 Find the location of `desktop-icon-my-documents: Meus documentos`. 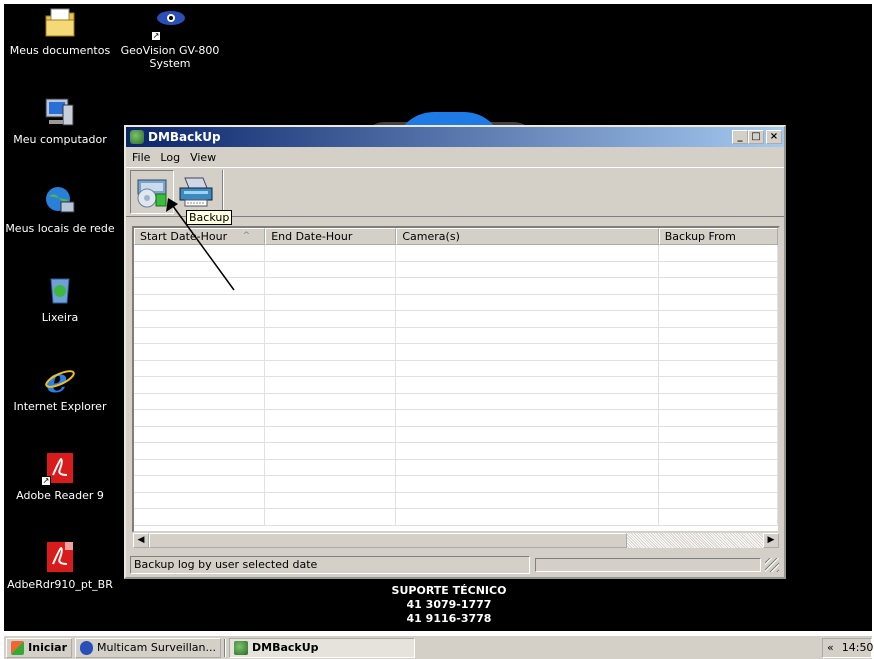

desktop-icon-my-documents: Meus documentos is located at coordinates (60, 31).